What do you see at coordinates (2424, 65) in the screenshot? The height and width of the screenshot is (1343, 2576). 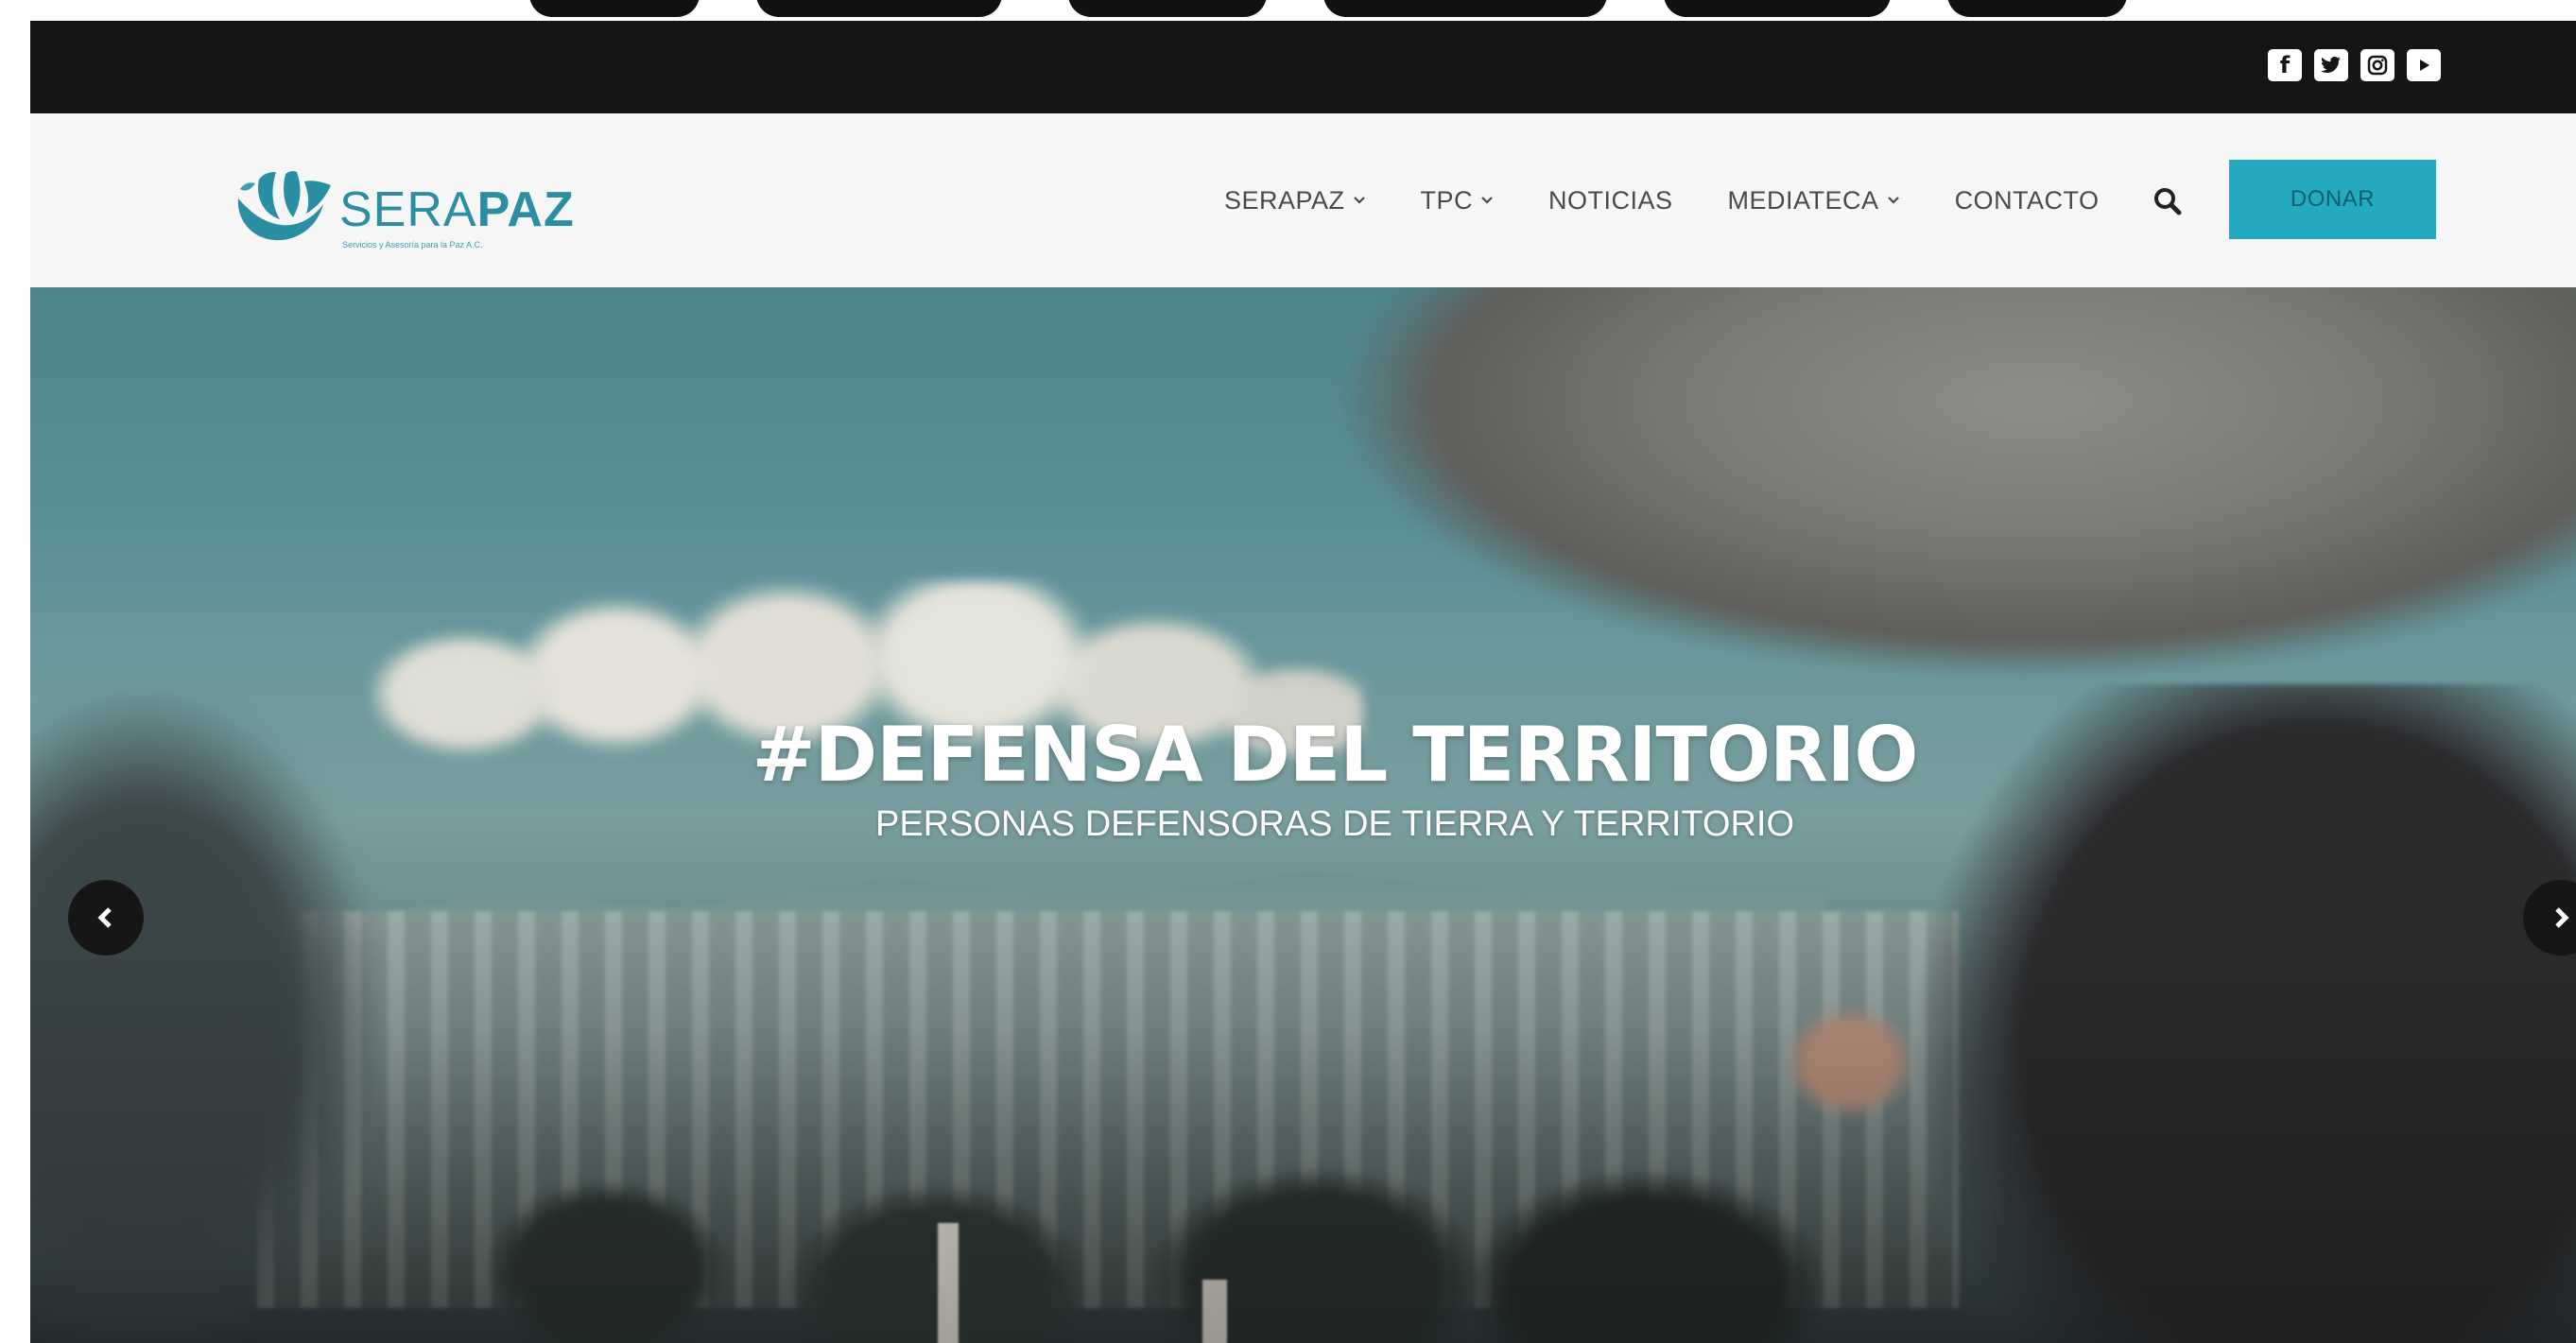 I see `youtube-icon` at bounding box center [2424, 65].